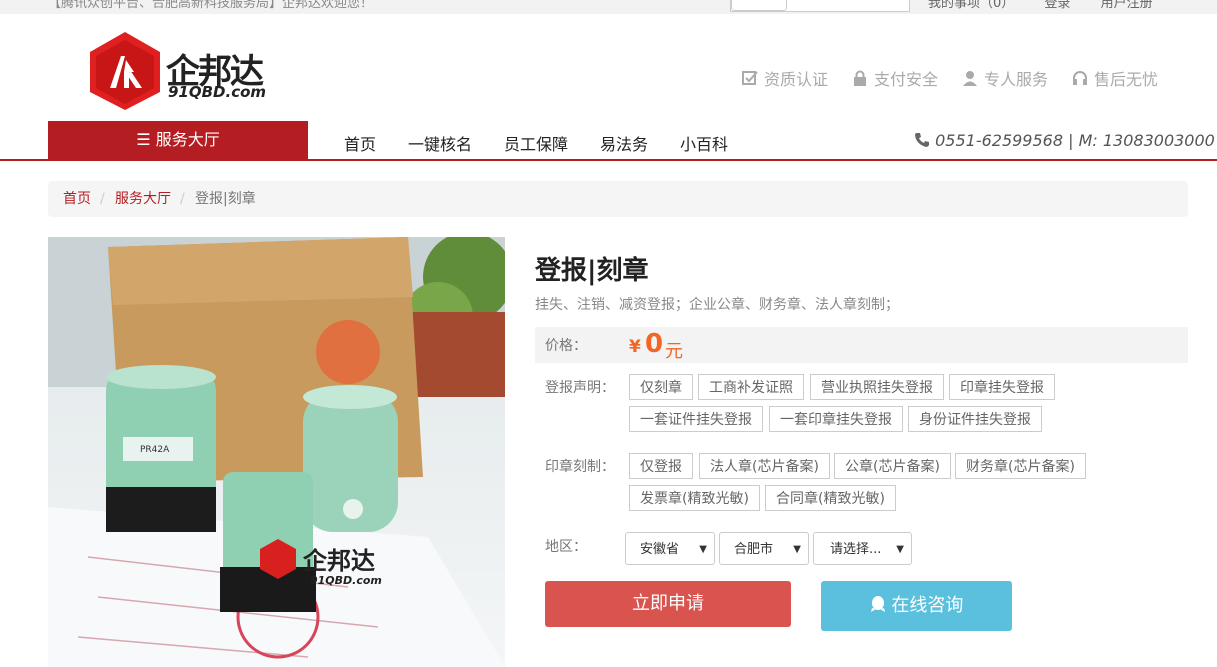 This screenshot has width=1217, height=667. Describe the element at coordinates (970, 80) in the screenshot. I see `user-icon` at that location.